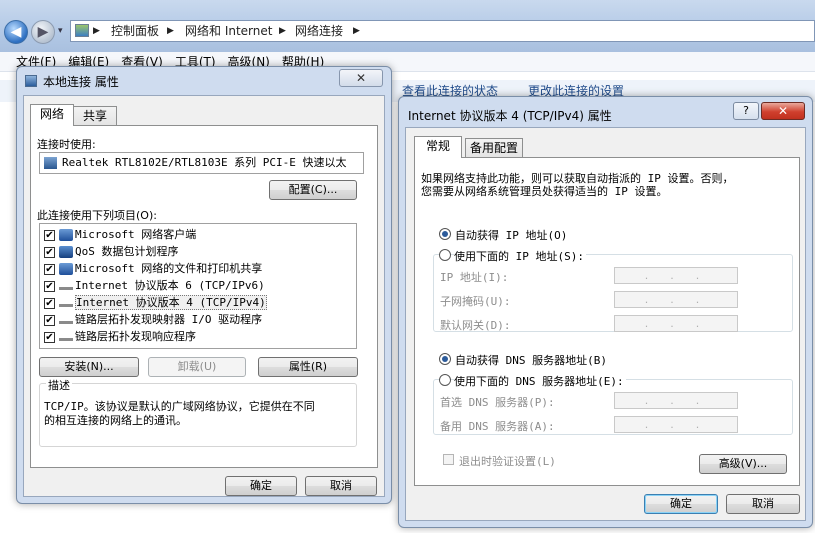 This screenshot has height=533, width=815. Describe the element at coordinates (136, 234) in the screenshot. I see `item-name: Microsoft 网络客户端` at that location.